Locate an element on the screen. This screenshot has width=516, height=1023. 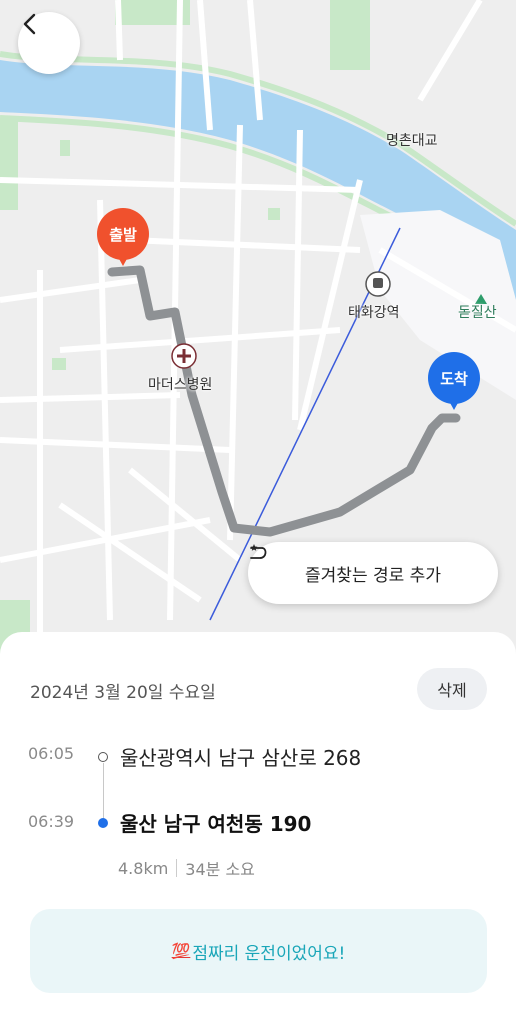
hundred-points-icon: 💯 is located at coordinates (181, 951).